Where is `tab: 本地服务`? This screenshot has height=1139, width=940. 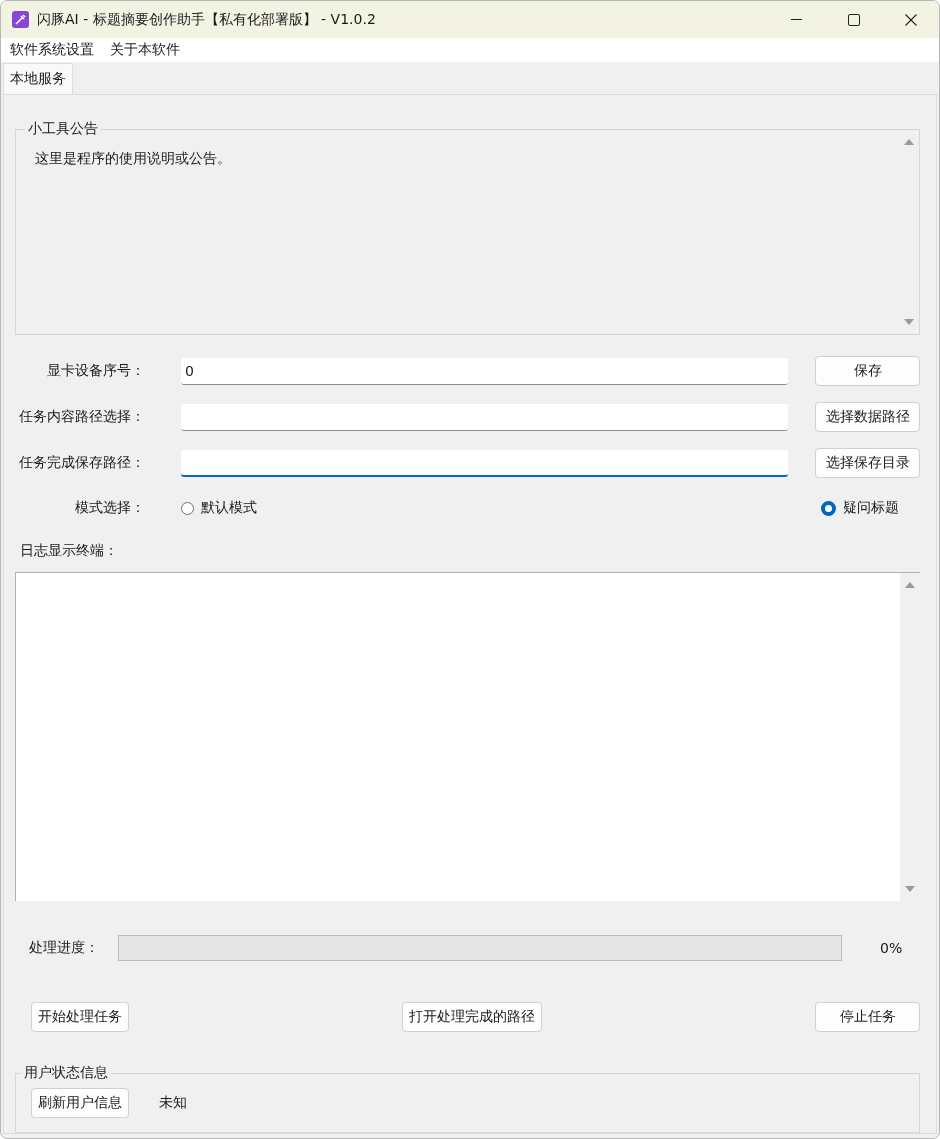
tab: 本地服务 is located at coordinates (38, 78).